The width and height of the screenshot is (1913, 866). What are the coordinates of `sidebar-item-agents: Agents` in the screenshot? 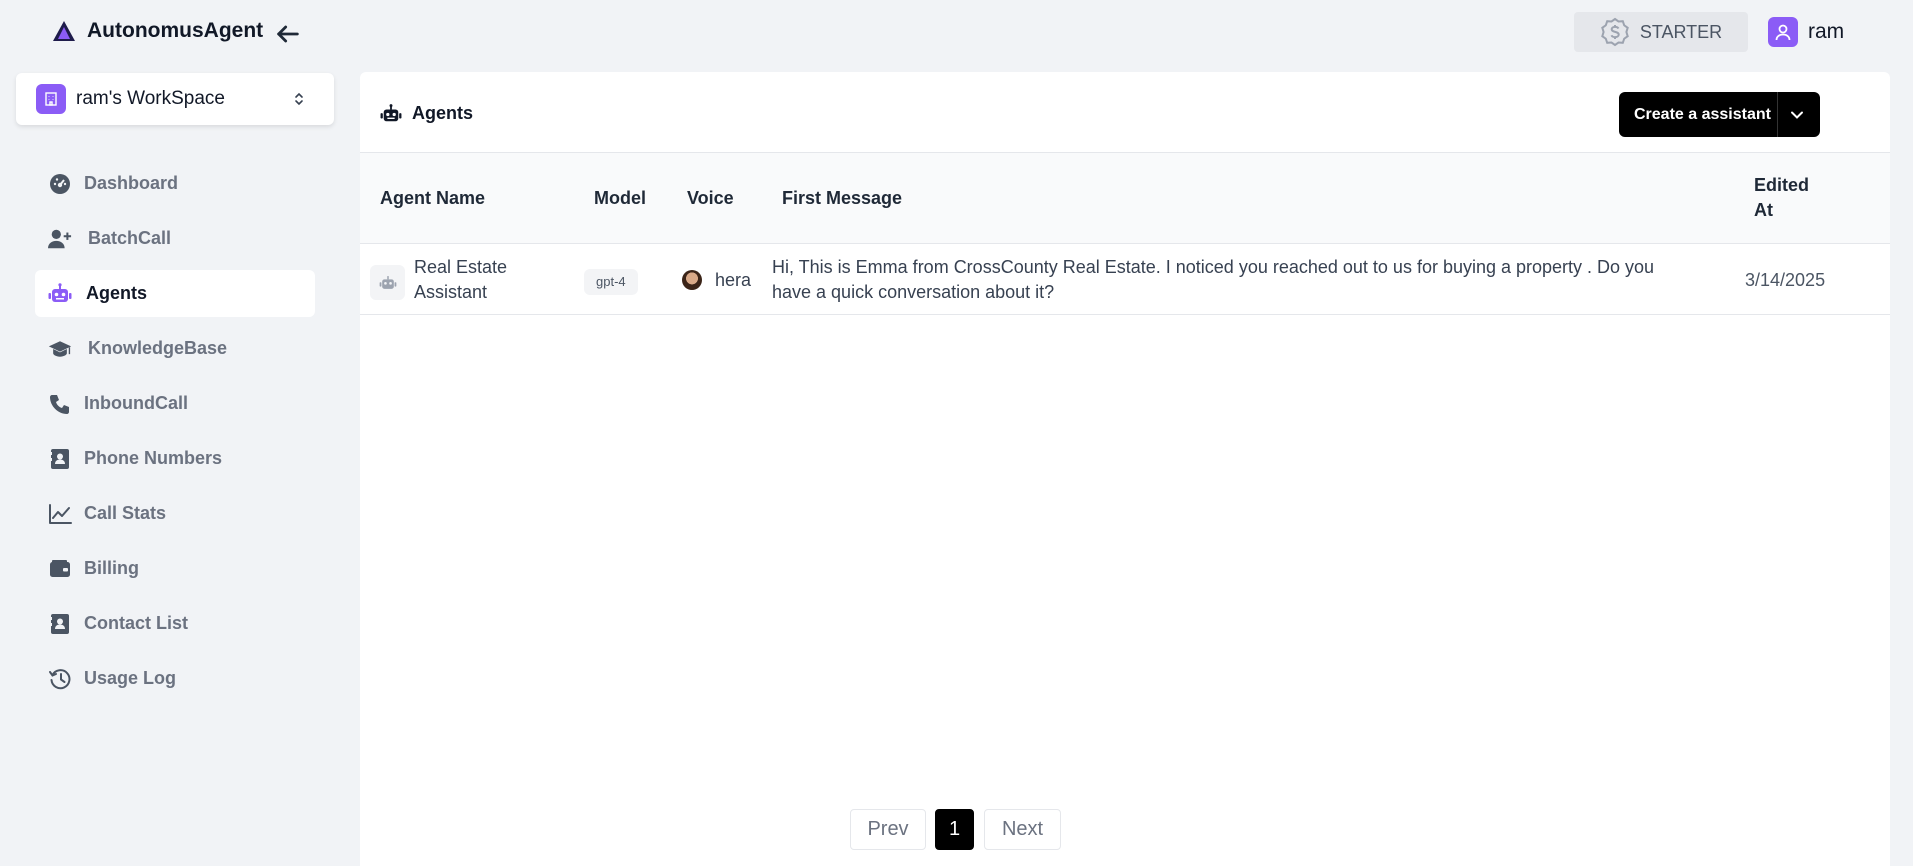 It's located at (175, 293).